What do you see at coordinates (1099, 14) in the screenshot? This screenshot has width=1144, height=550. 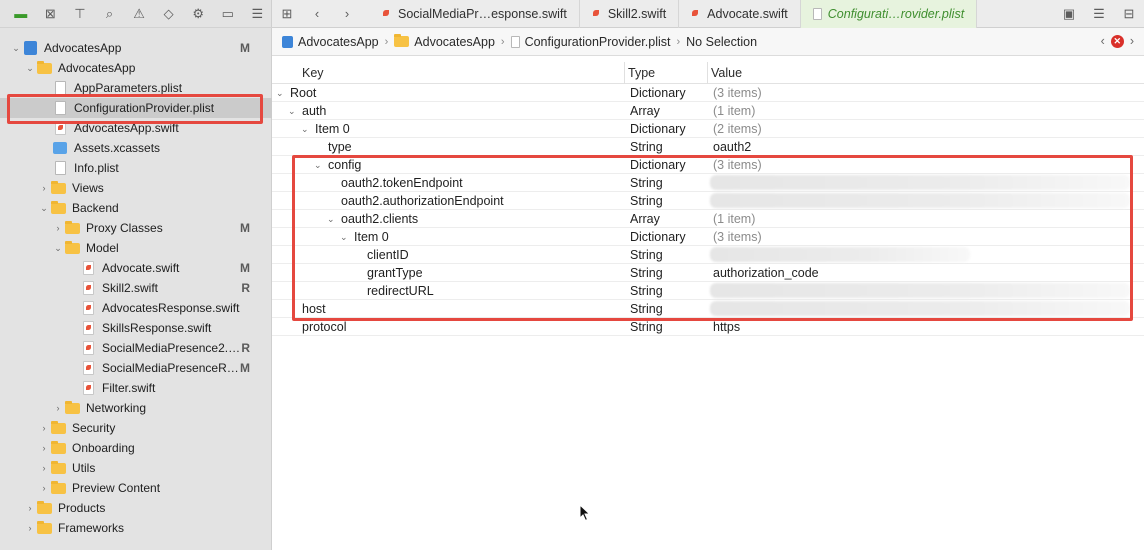 I see `lines-icon: ☰` at bounding box center [1099, 14].